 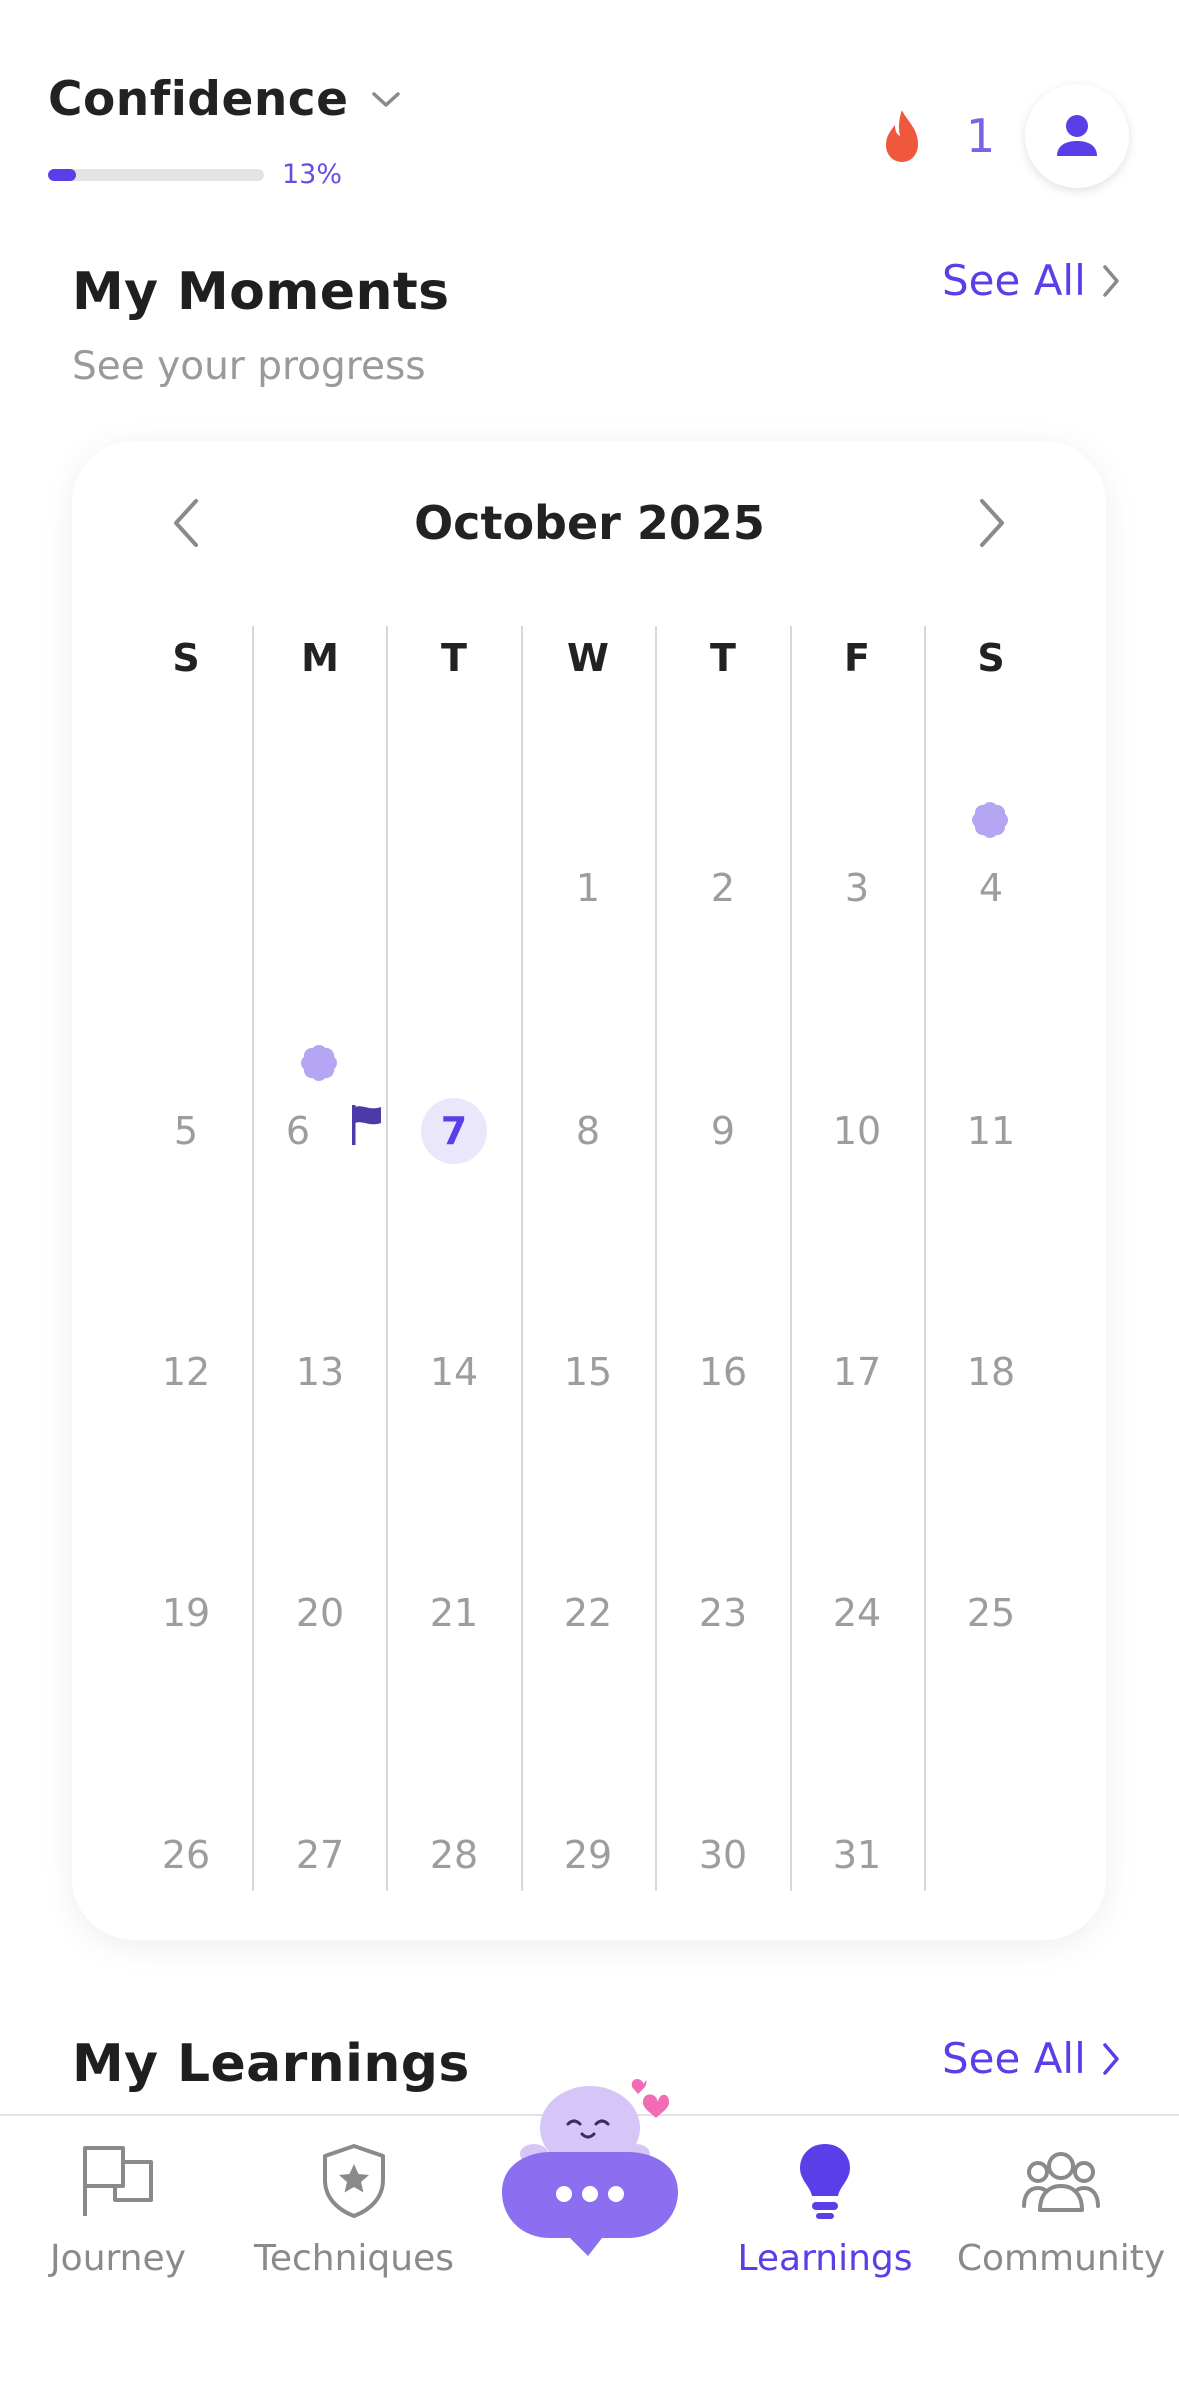 I want to click on learnings-see-all-link: See All, so click(x=1031, y=2058).